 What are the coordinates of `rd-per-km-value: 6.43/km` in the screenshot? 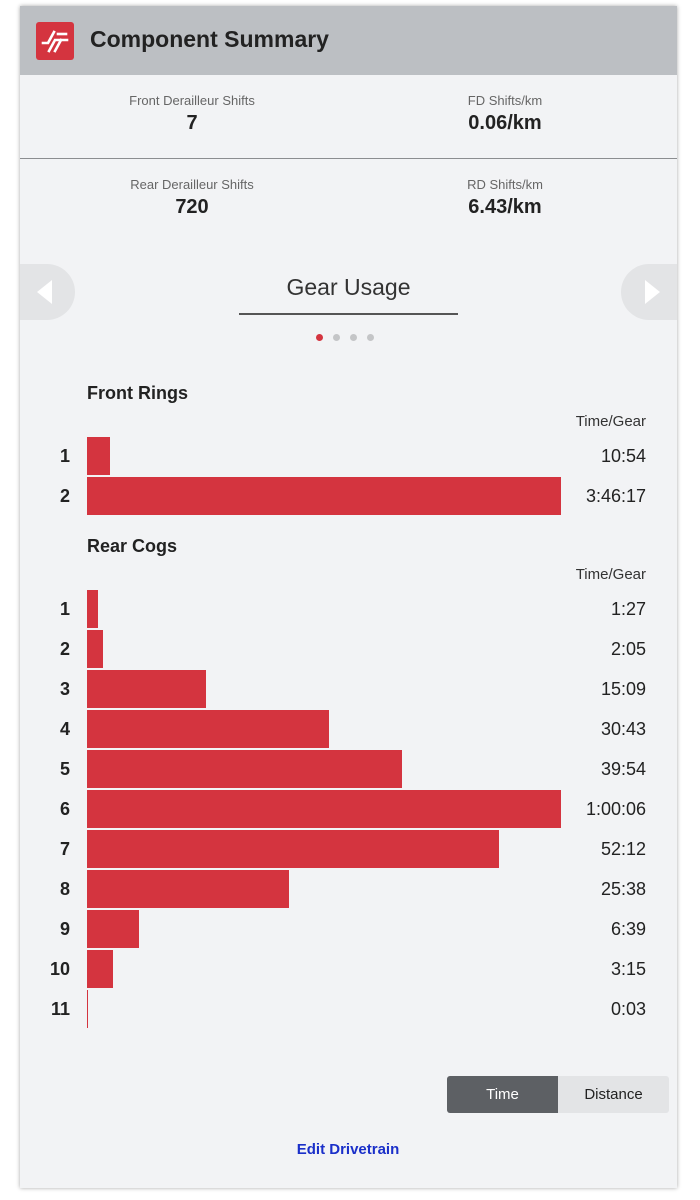 It's located at (505, 207).